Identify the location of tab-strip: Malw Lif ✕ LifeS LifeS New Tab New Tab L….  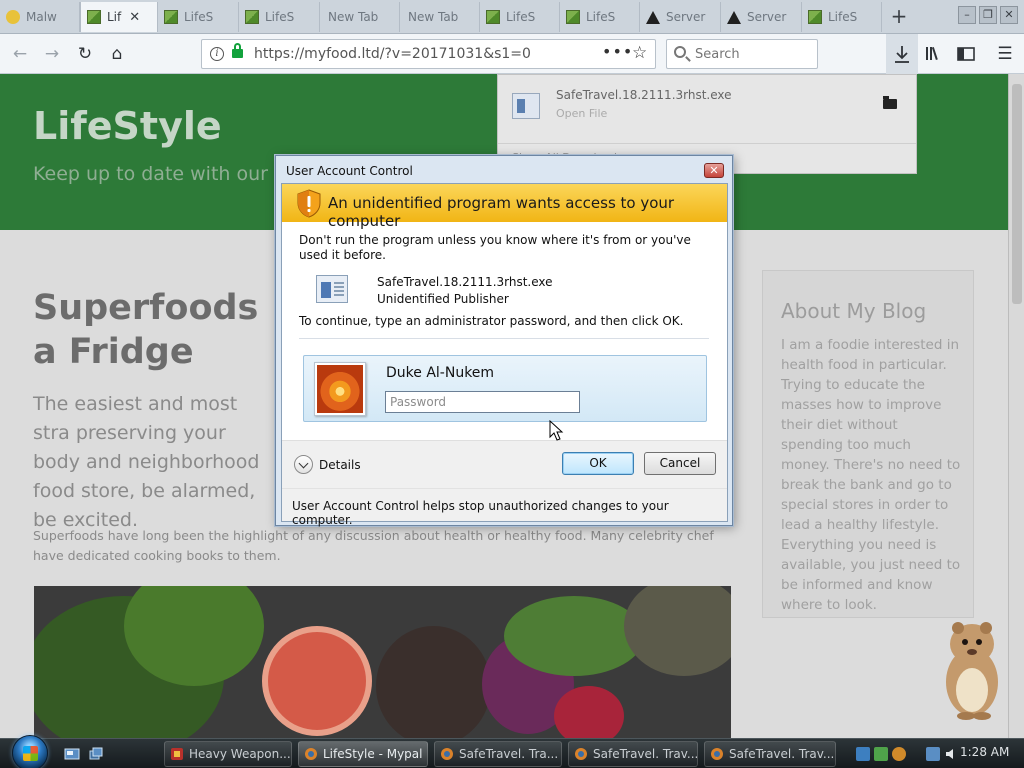
(512, 17).